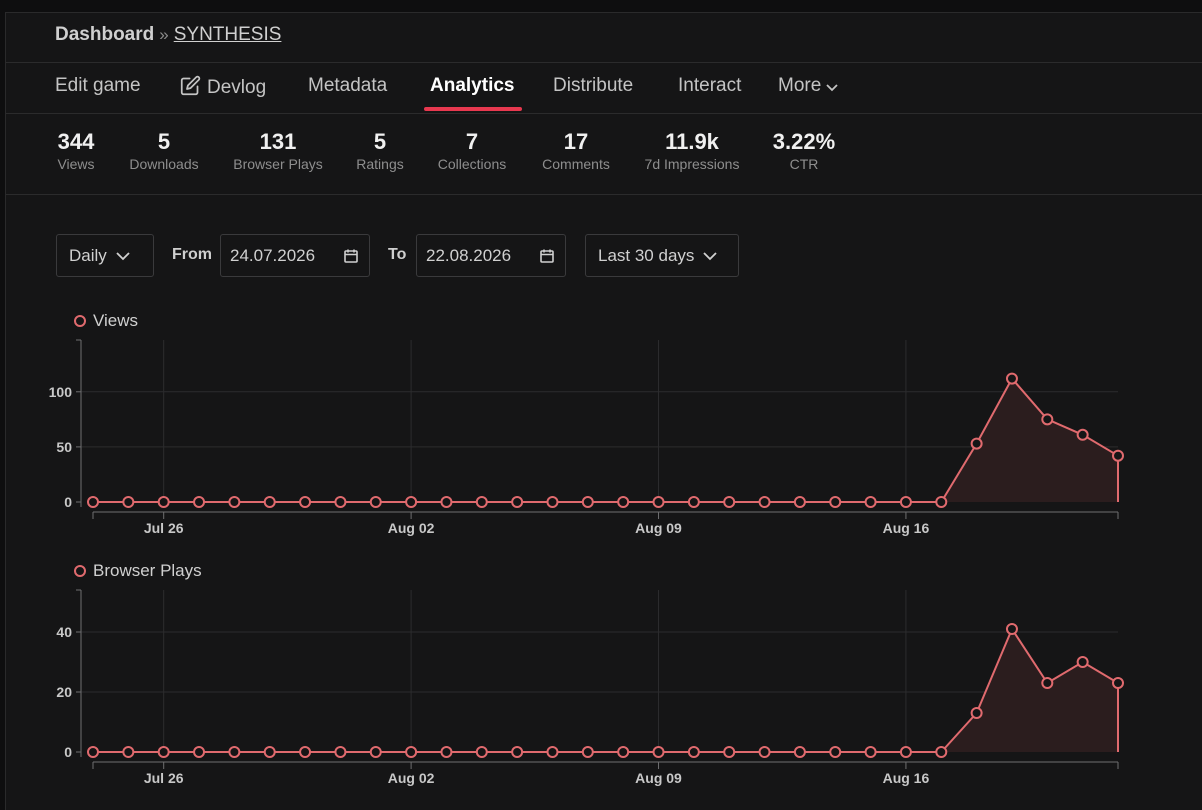 The width and height of the screenshot is (1202, 810). What do you see at coordinates (104, 34) in the screenshot?
I see `breadcrumb-dashboard-link: Dashboard` at bounding box center [104, 34].